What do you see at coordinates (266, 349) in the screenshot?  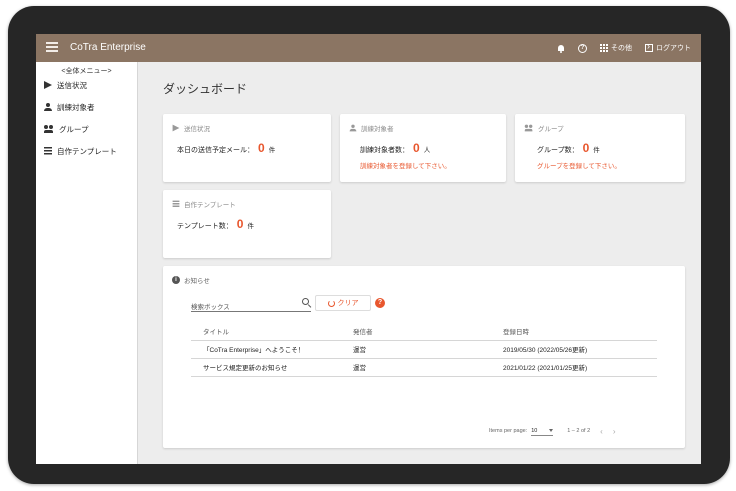 I see `cell-title: 「CoTra Enterprise」へようこそ！` at bounding box center [266, 349].